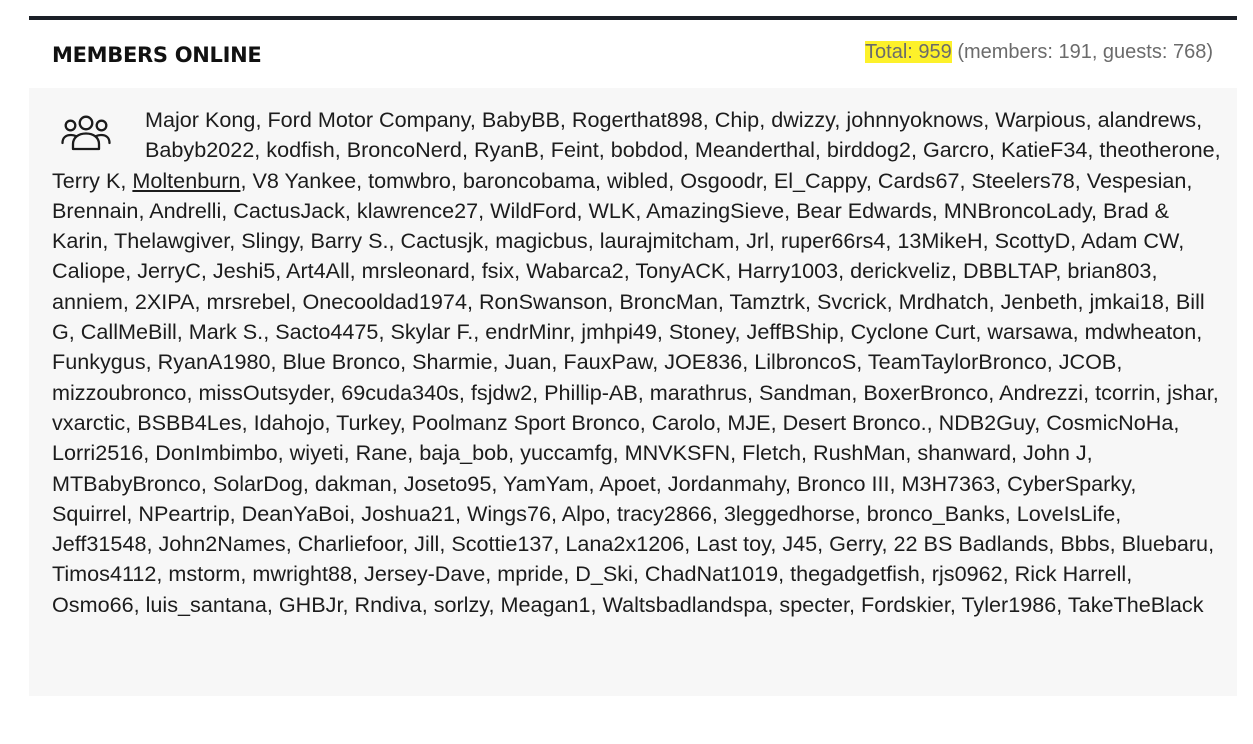 This screenshot has width=1253, height=744. I want to click on member-link: Phillip-AB, so click(591, 392).